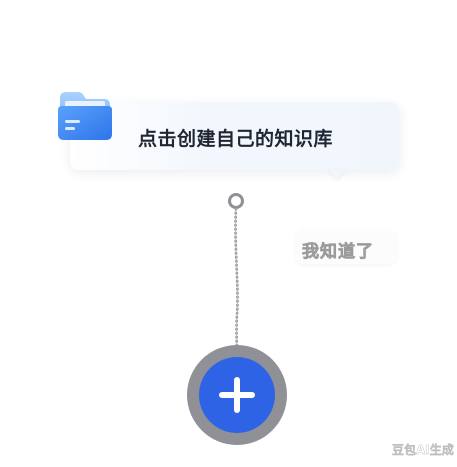  Describe the element at coordinates (337, 174) in the screenshot. I see `tooltip-arrow` at that location.